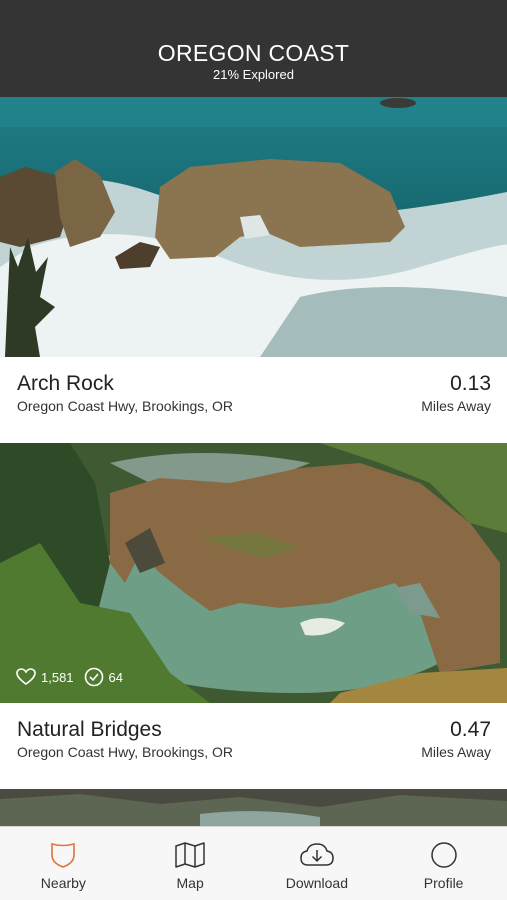 Image resolution: width=507 pixels, height=900 pixels. I want to click on tab-nearby: Nearby, so click(63, 863).